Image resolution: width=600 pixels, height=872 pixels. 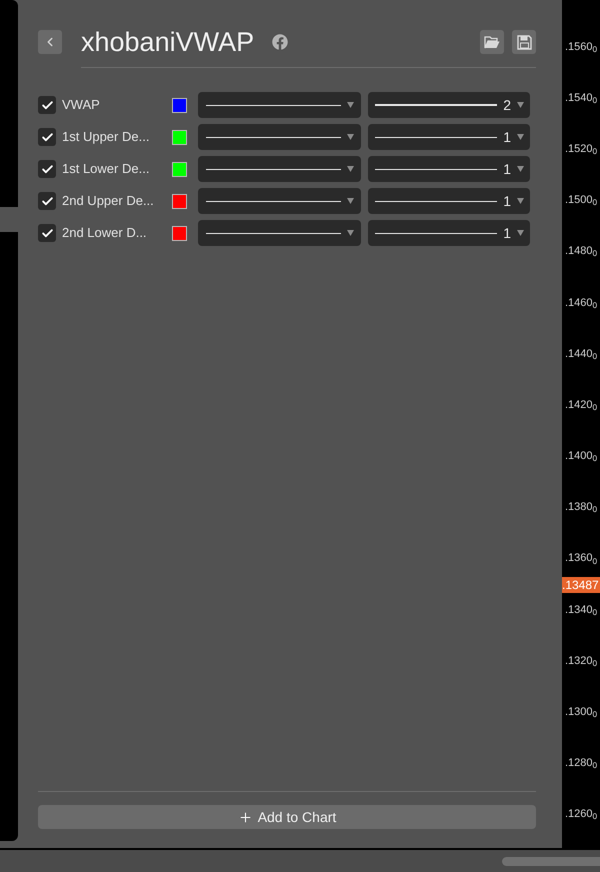 What do you see at coordinates (581, 46) in the screenshot?
I see `price-axis-label: .1560$_{0}$` at bounding box center [581, 46].